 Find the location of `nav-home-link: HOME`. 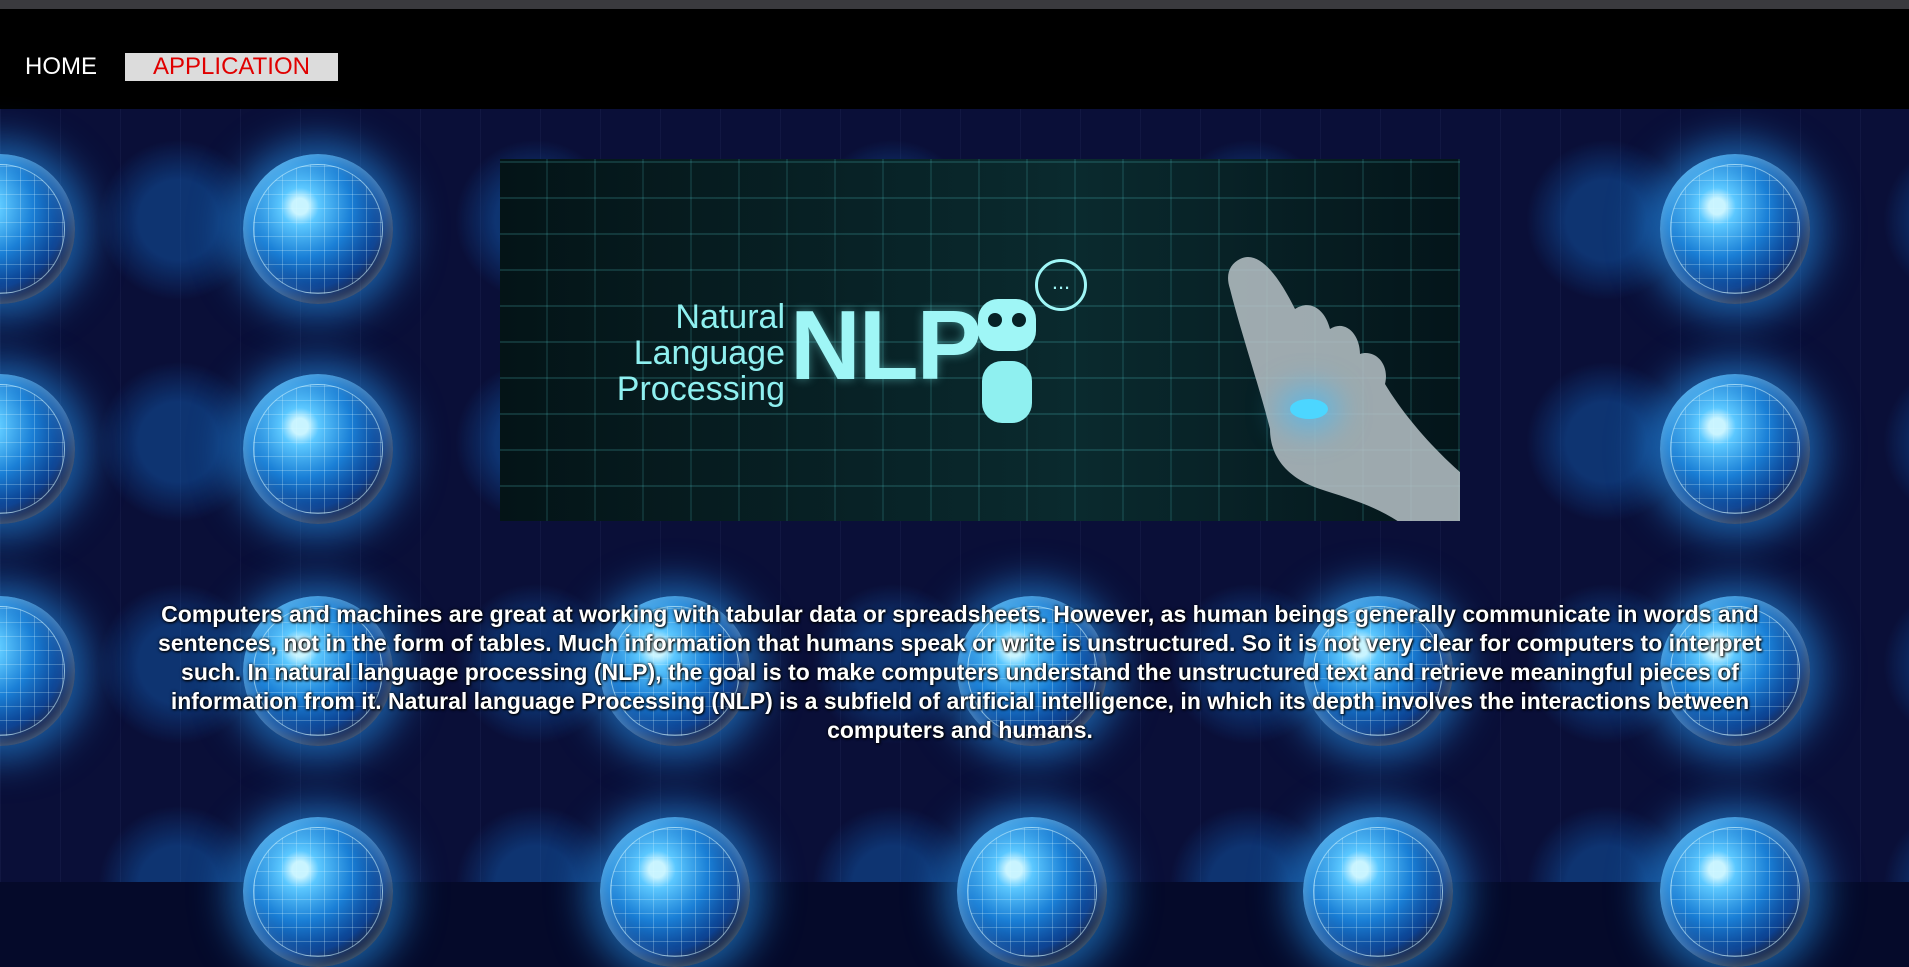

nav-home-link: HOME is located at coordinates (61, 67).